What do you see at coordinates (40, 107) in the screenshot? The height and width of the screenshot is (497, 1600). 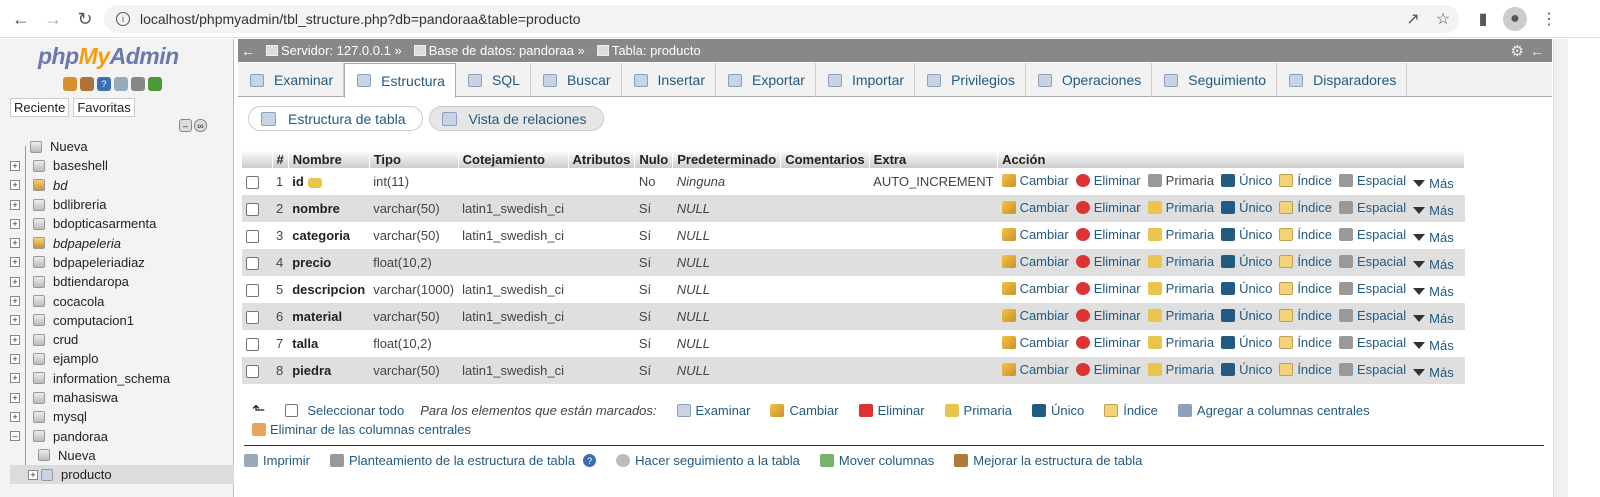 I see `recent-tab: Reciente` at bounding box center [40, 107].